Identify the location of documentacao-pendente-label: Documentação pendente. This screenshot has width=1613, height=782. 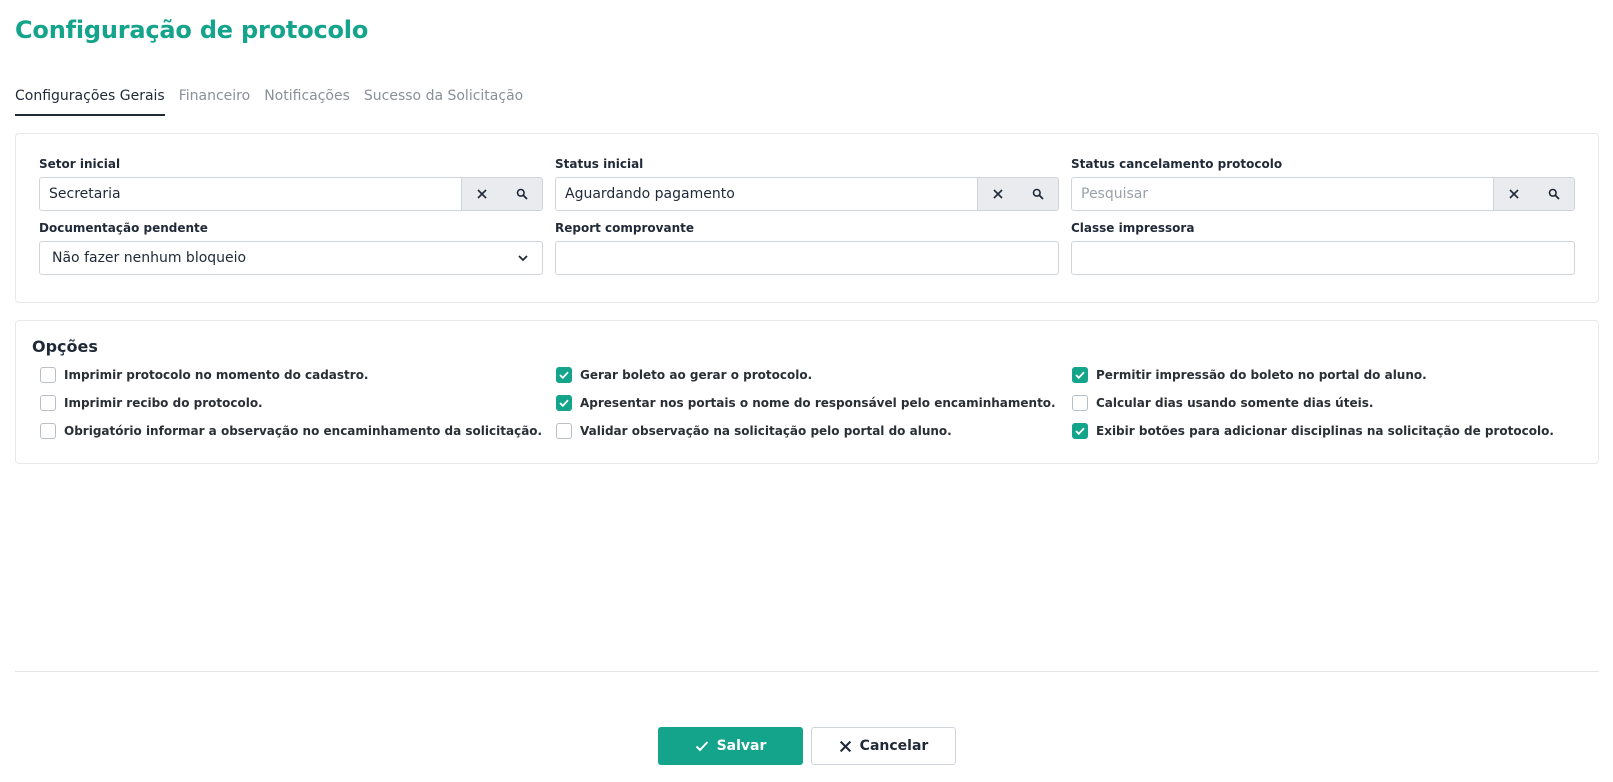
(123, 228).